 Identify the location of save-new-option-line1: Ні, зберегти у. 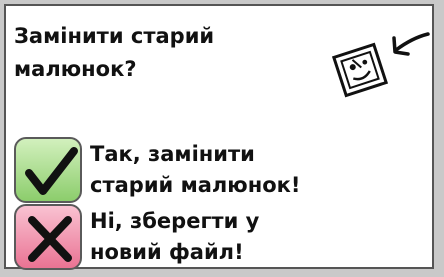
(175, 221).